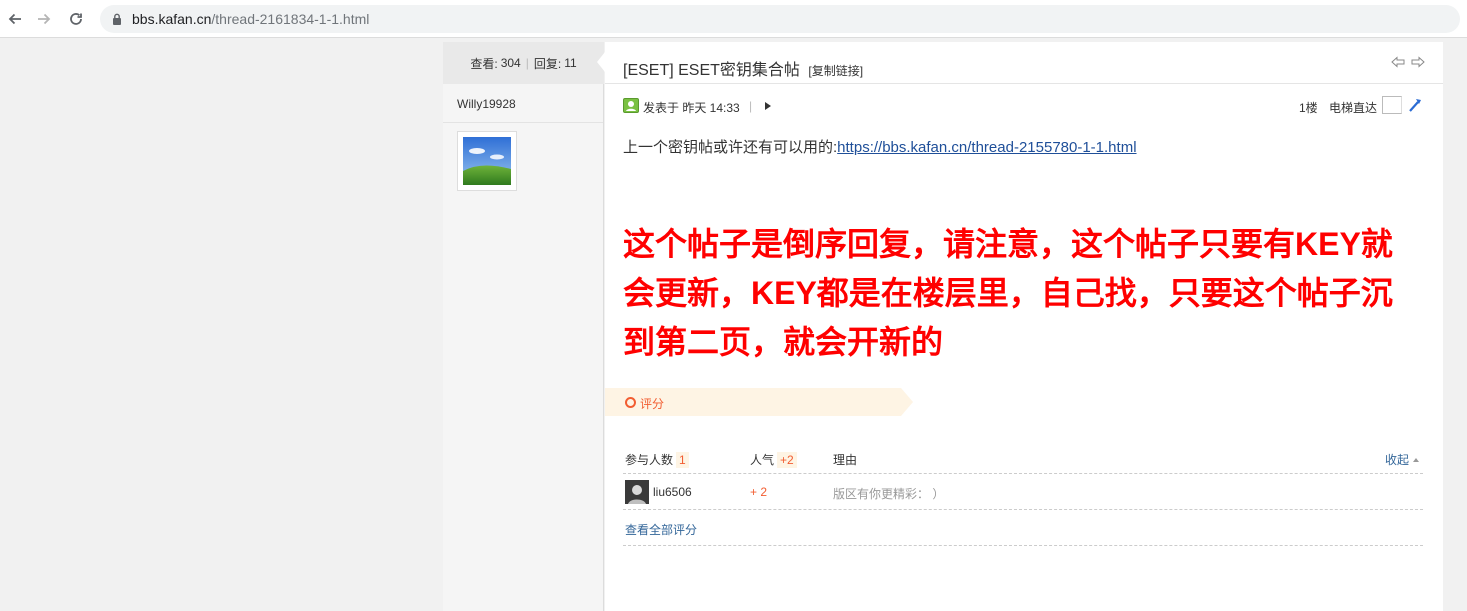 The width and height of the screenshot is (1467, 611). What do you see at coordinates (172, 19) in the screenshot?
I see `url-host: bbs.kafan.cn` at bounding box center [172, 19].